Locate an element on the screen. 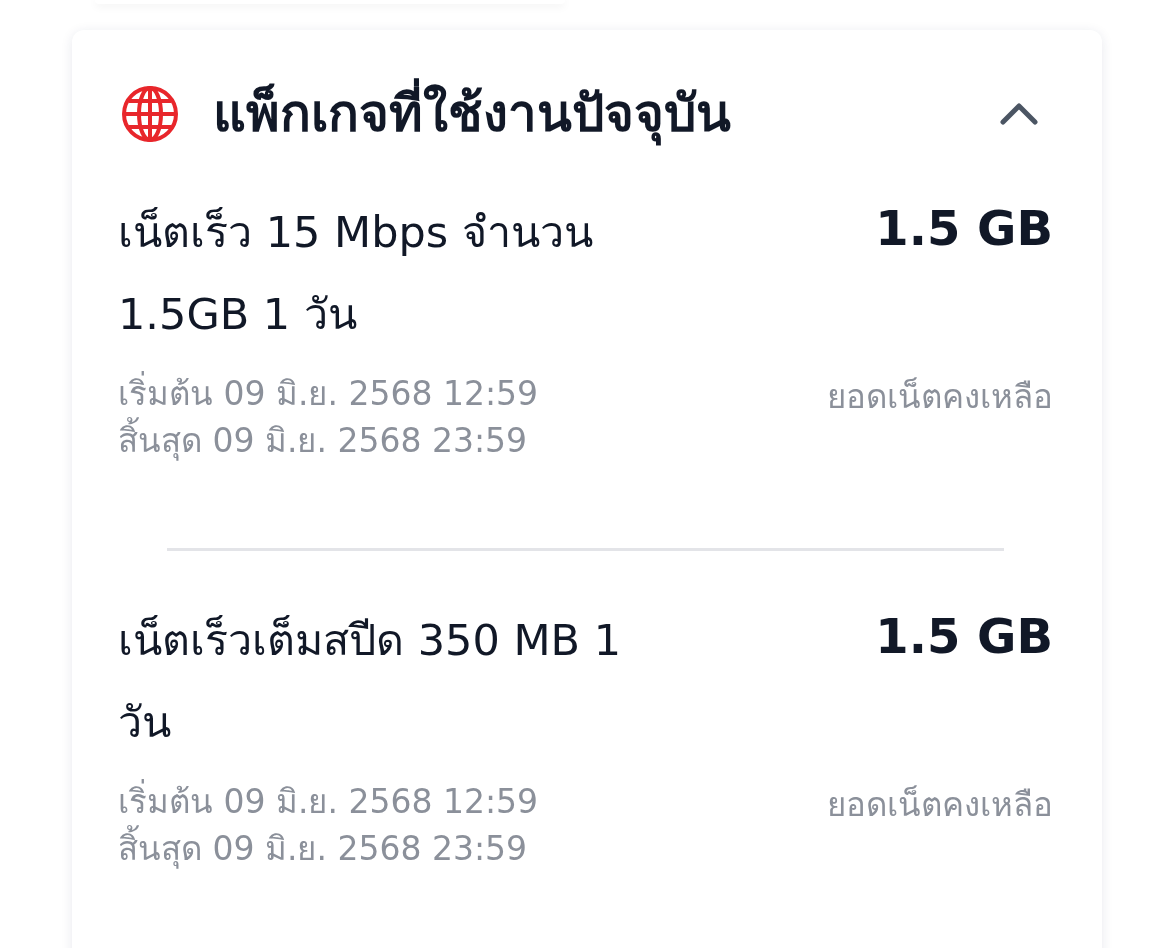  package-name: เน็ตเร็วเต็มสปีด 350 MB 1 วัน is located at coordinates (370, 681).